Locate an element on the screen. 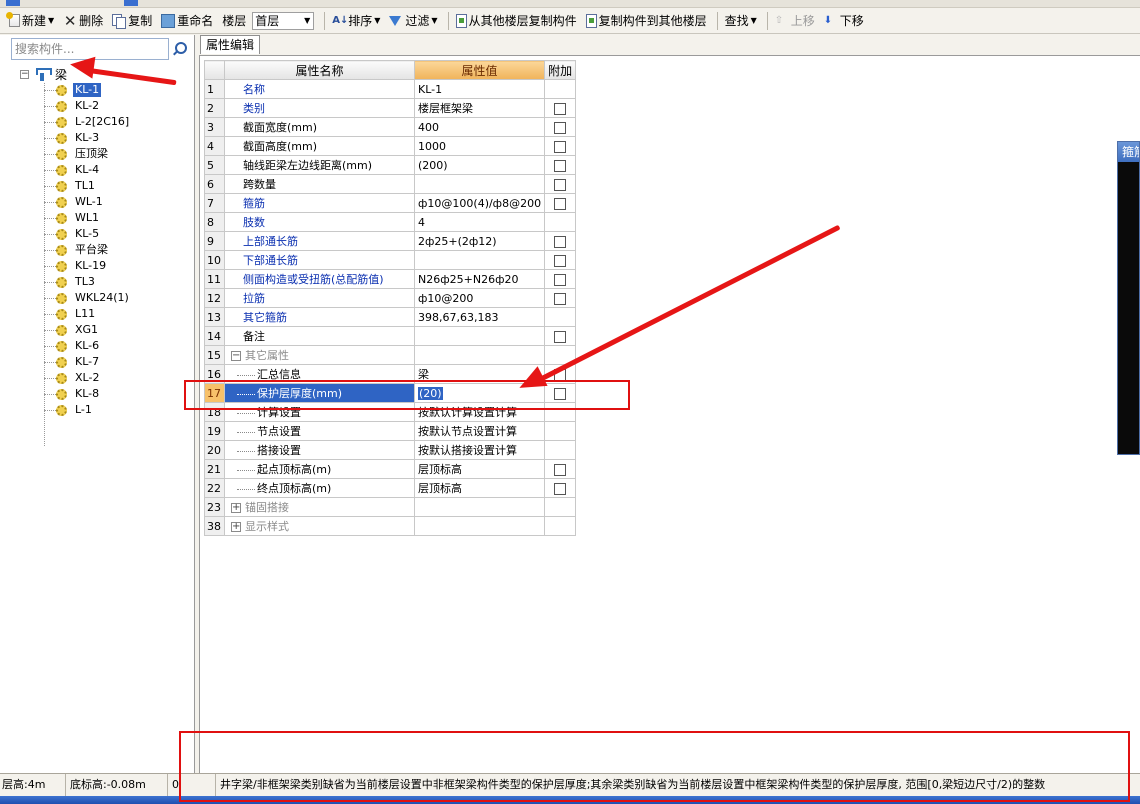  tree-root-beam: − 梁 is located at coordinates (43, 74).